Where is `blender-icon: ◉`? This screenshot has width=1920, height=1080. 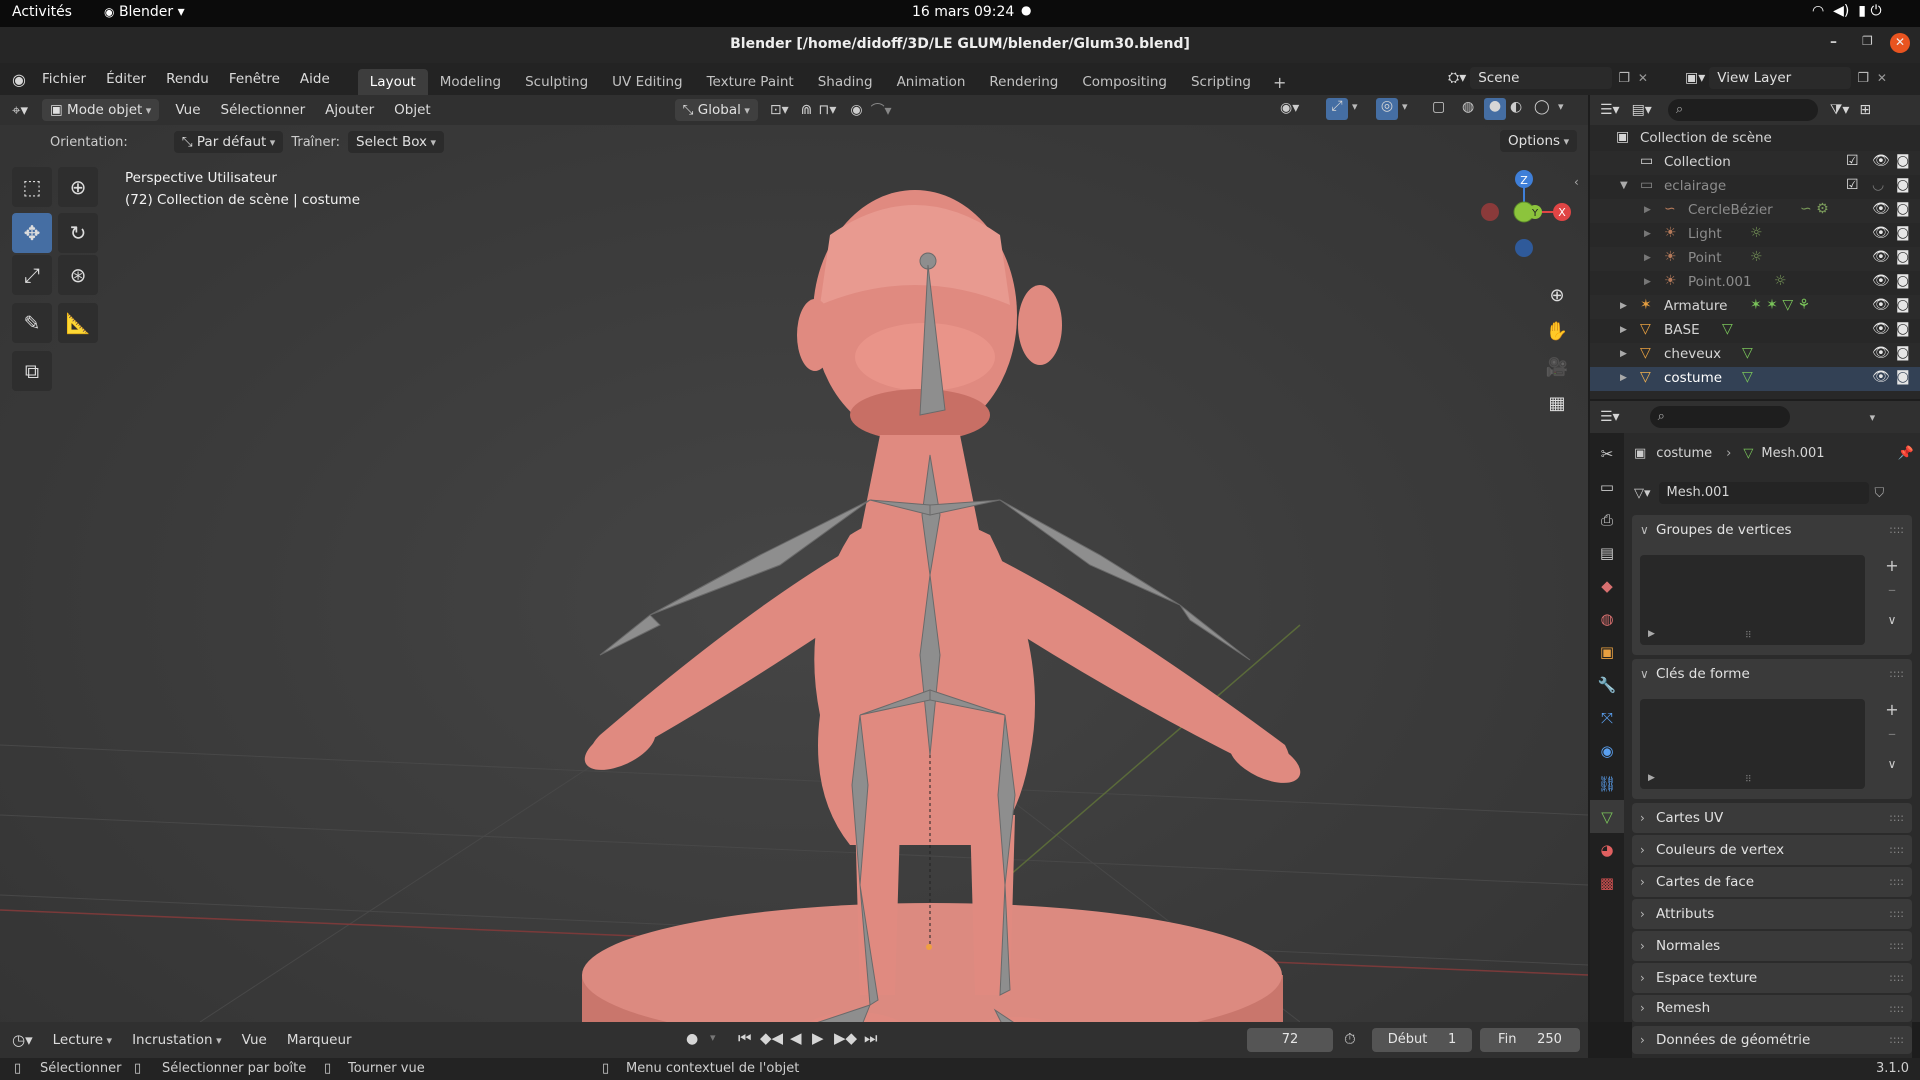 blender-icon: ◉ is located at coordinates (19, 79).